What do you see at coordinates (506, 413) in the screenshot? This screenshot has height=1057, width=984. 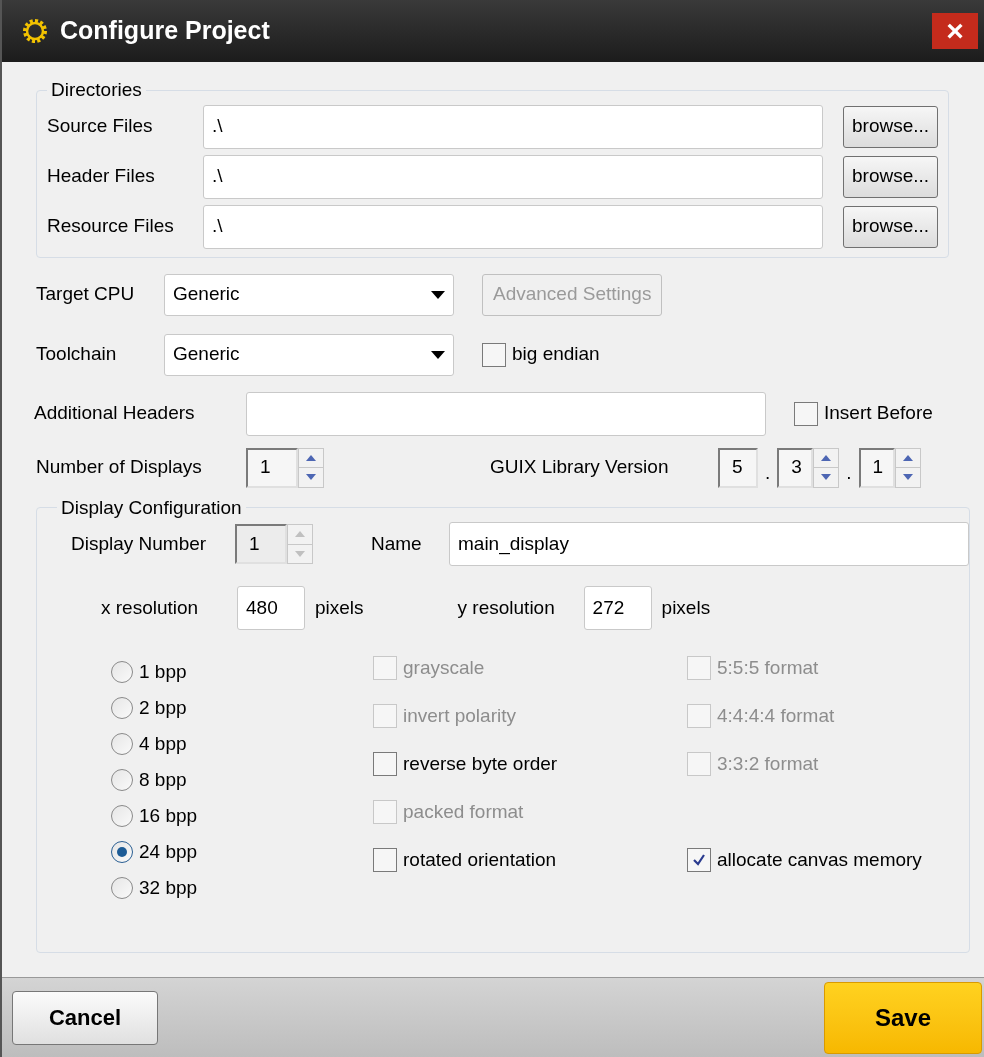 I see `headers-field` at bounding box center [506, 413].